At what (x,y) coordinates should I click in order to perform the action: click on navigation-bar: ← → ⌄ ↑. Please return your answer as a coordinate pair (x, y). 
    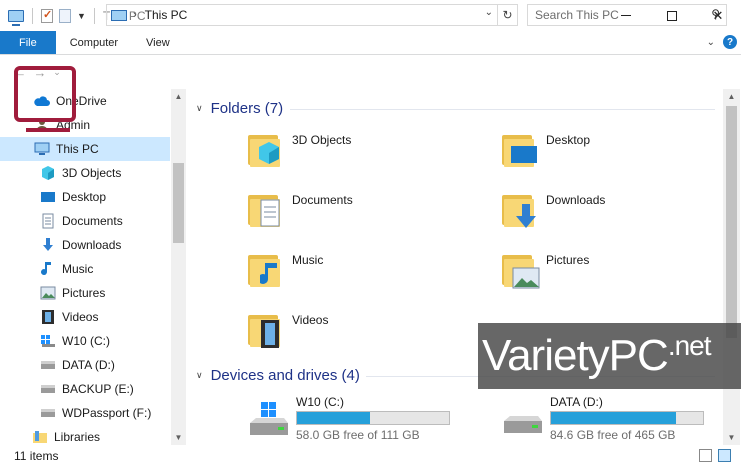
    Looking at the image, I should click on (370, 72).